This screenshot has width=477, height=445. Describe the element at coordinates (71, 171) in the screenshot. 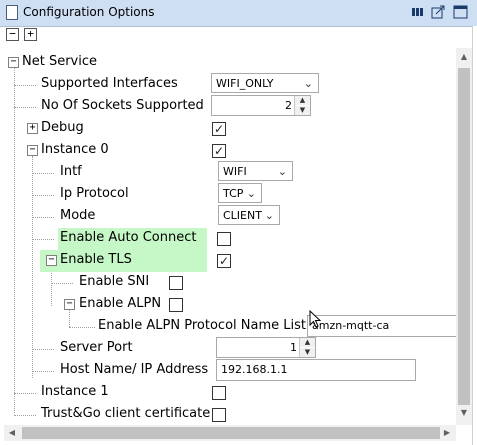

I see `intf-label: Intf` at that location.